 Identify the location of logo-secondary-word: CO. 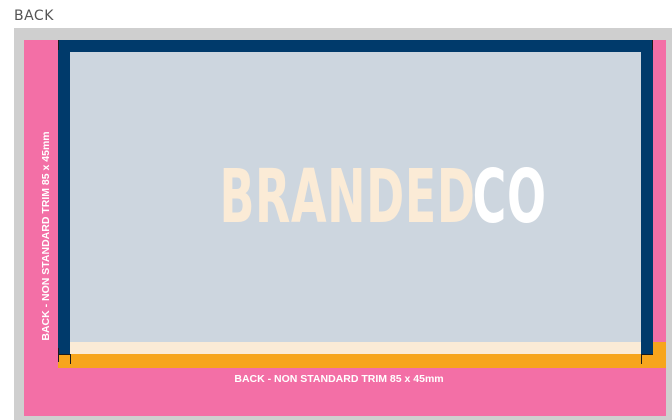
(510, 197).